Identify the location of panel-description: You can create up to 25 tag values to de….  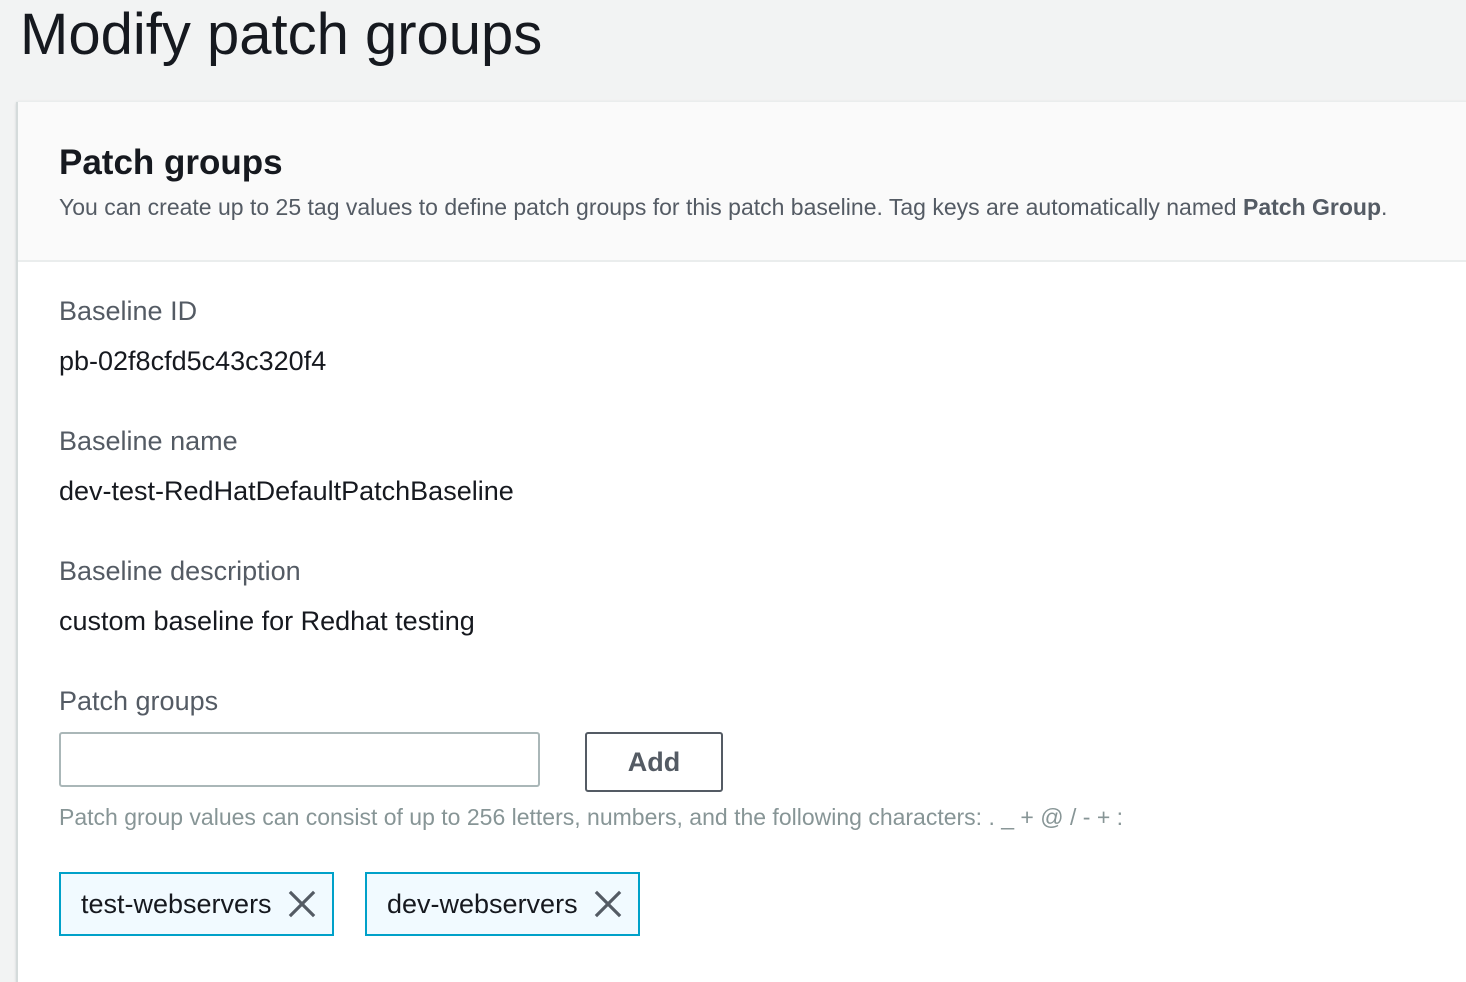
(723, 207).